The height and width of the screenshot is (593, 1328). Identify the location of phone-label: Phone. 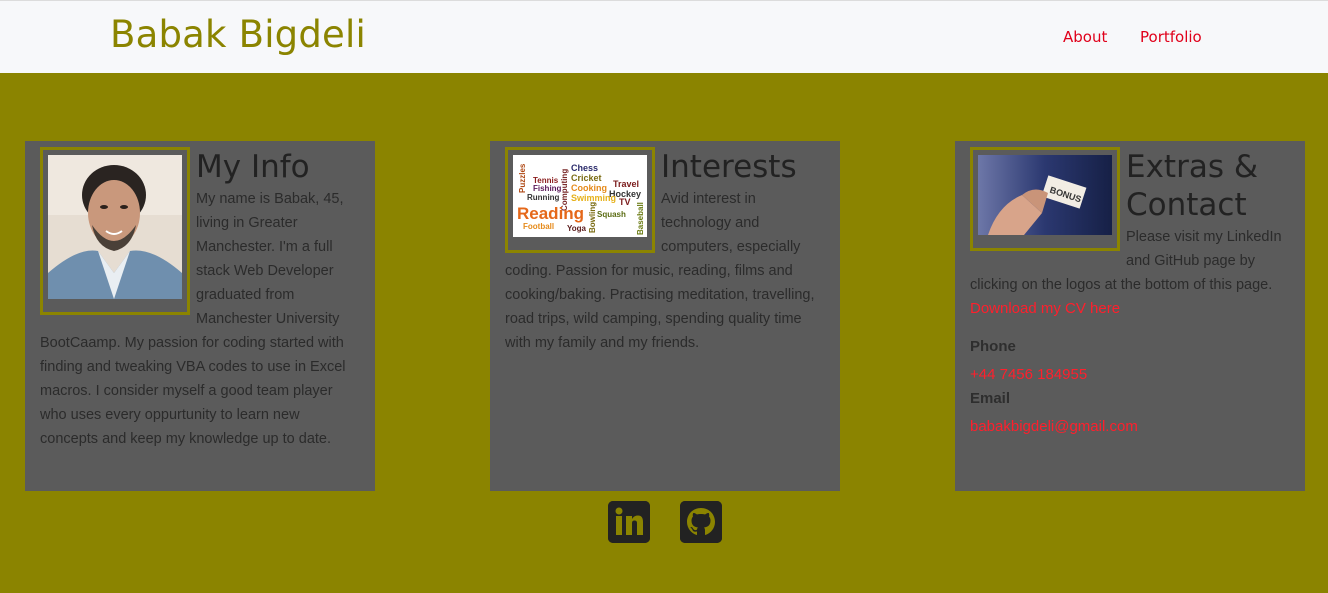
(993, 346).